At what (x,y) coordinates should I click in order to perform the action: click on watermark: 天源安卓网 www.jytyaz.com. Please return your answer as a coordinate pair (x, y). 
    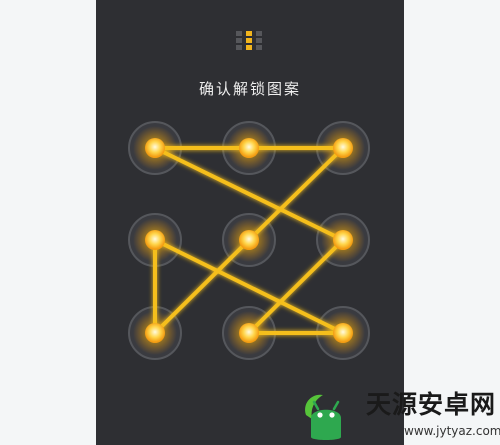
    Looking at the image, I should click on (398, 415).